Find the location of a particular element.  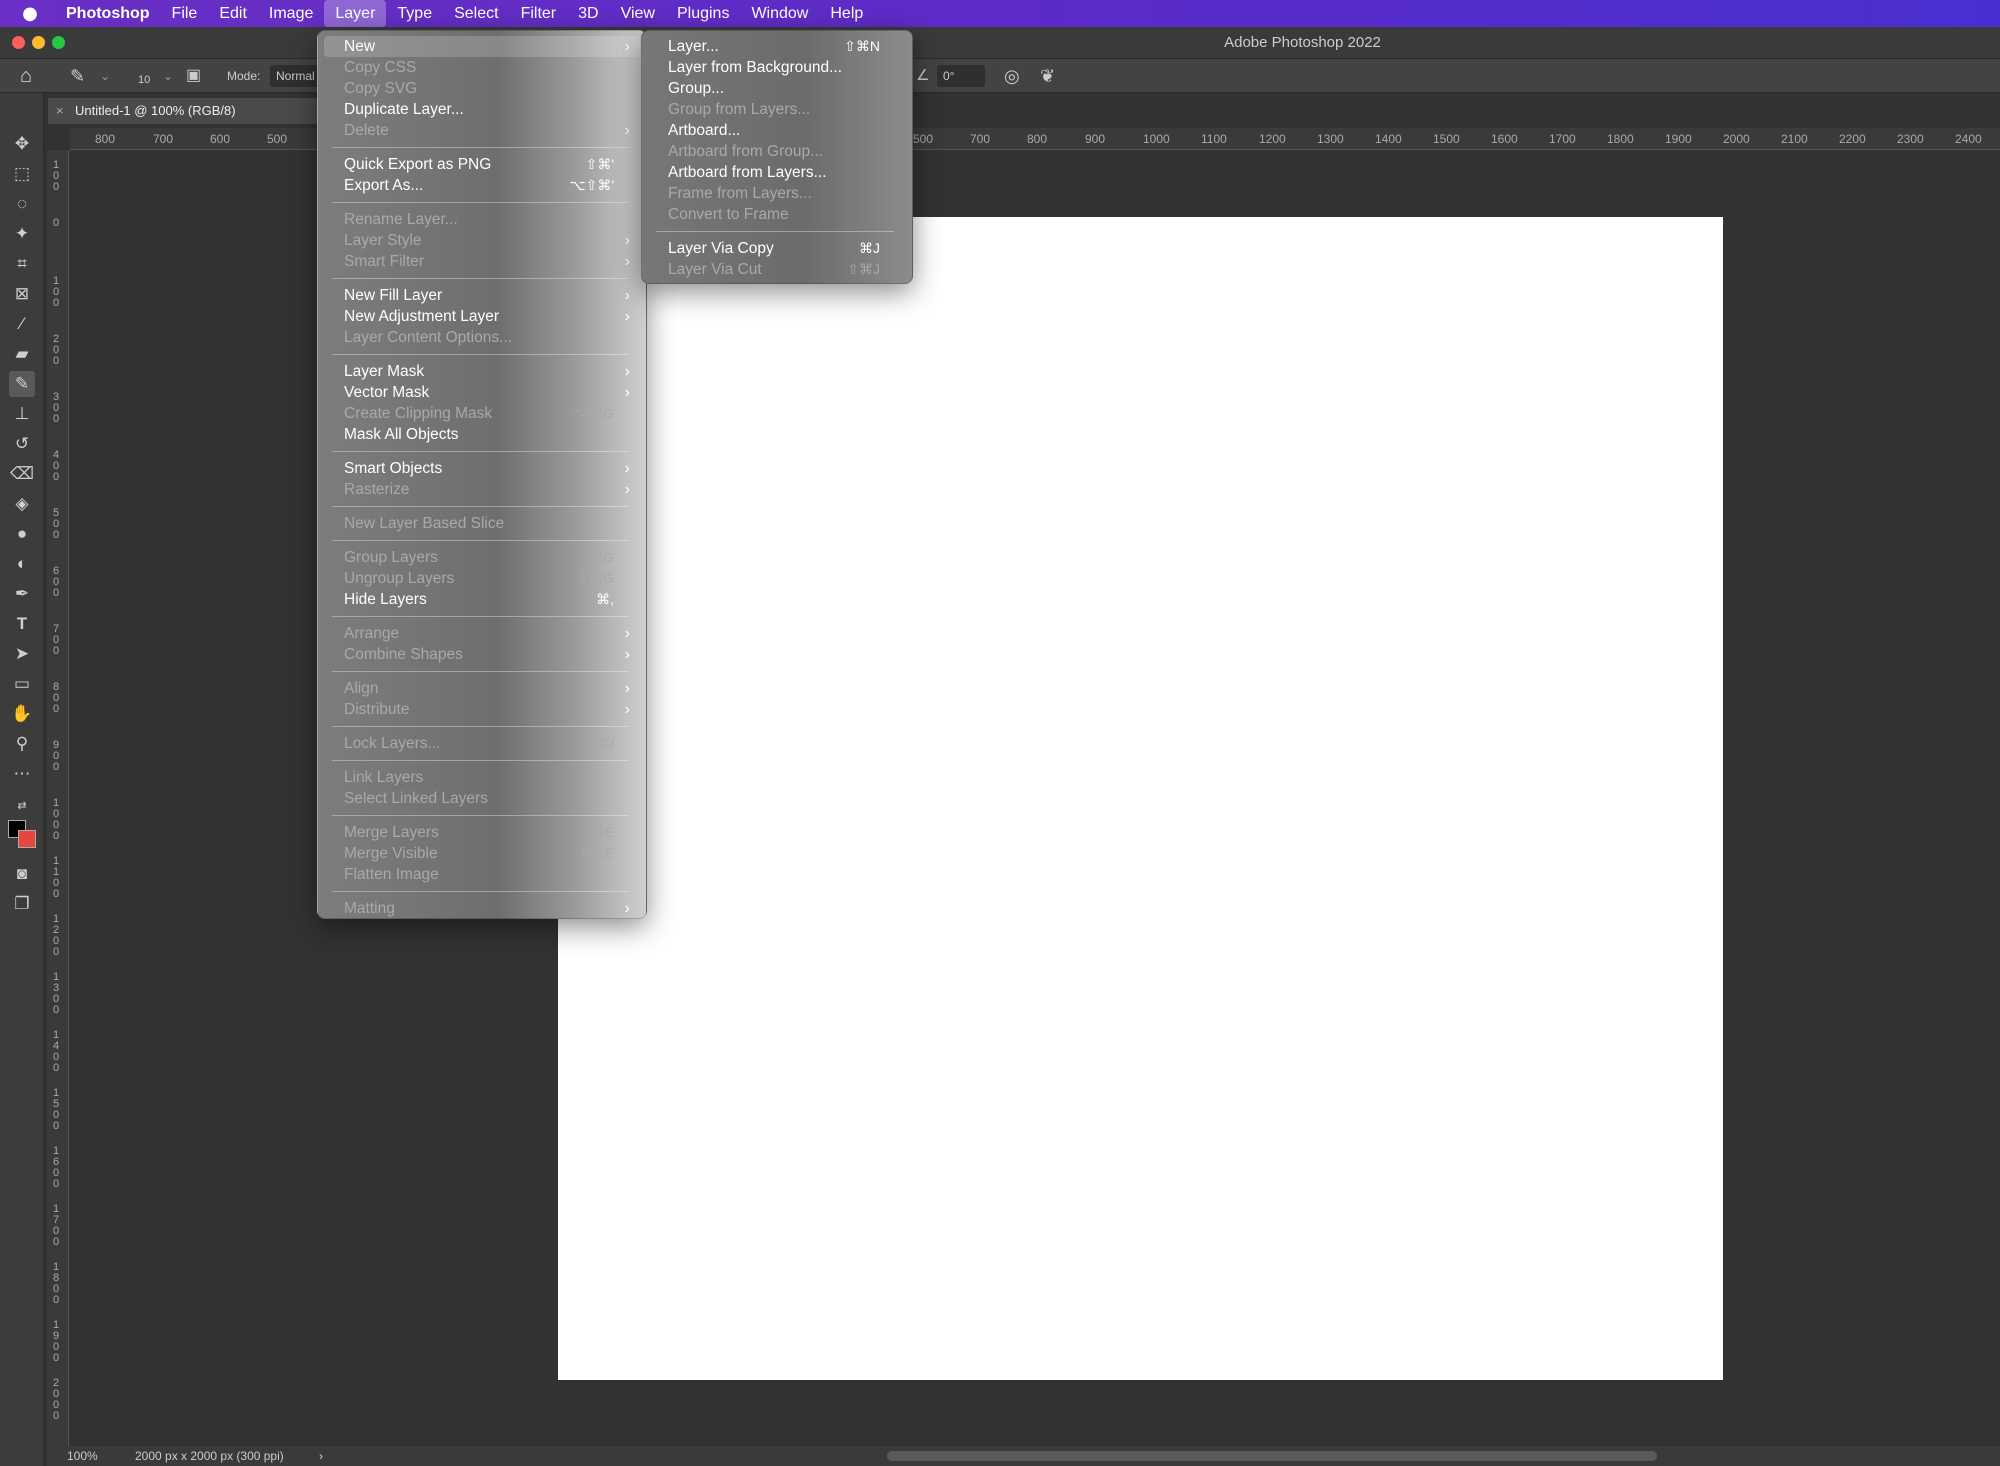

menu-item-label: Mask All Objects is located at coordinates (401, 434).